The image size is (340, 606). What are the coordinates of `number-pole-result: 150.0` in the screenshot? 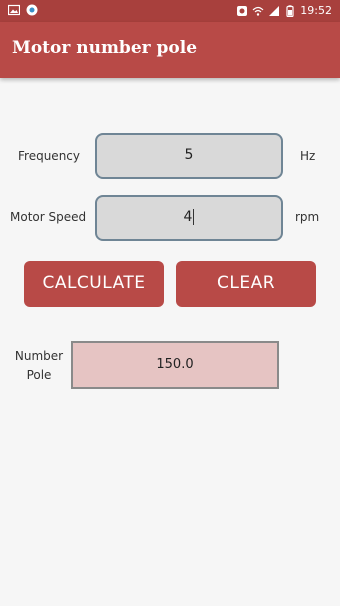 It's located at (175, 365).